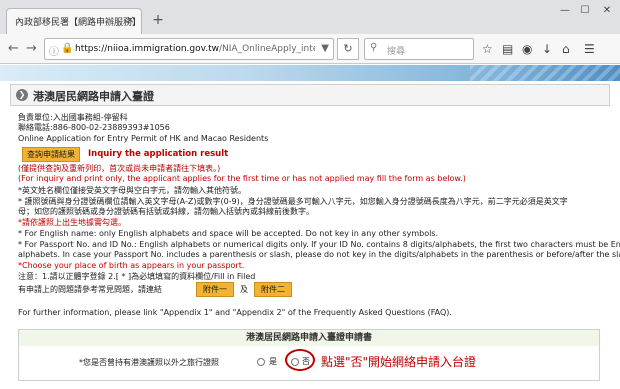 This screenshot has height=389, width=620. Describe the element at coordinates (565, 11) in the screenshot. I see `minimize-button: —` at that location.